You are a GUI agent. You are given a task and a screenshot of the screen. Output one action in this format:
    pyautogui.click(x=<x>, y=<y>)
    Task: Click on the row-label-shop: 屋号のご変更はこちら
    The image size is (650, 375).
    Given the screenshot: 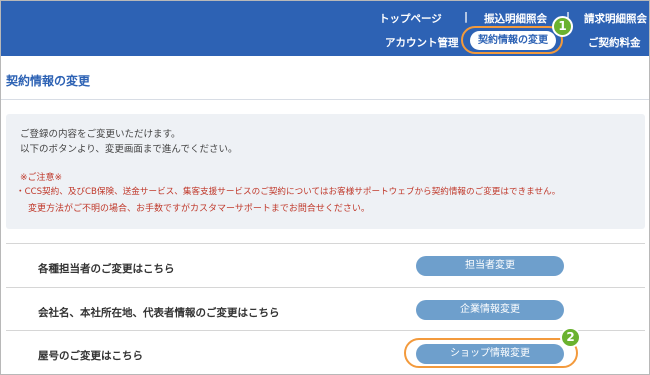 What is the action you would take?
    pyautogui.click(x=90, y=356)
    